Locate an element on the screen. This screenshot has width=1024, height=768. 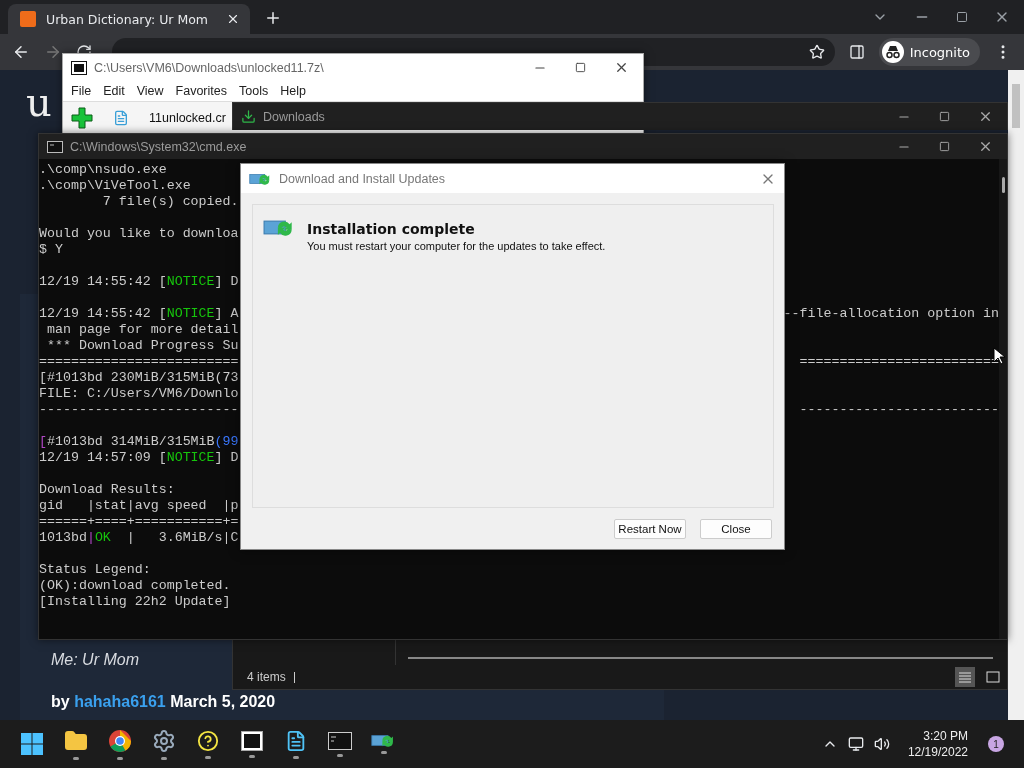
downloads-title-bar: Downloads is located at coordinates (620, 116).